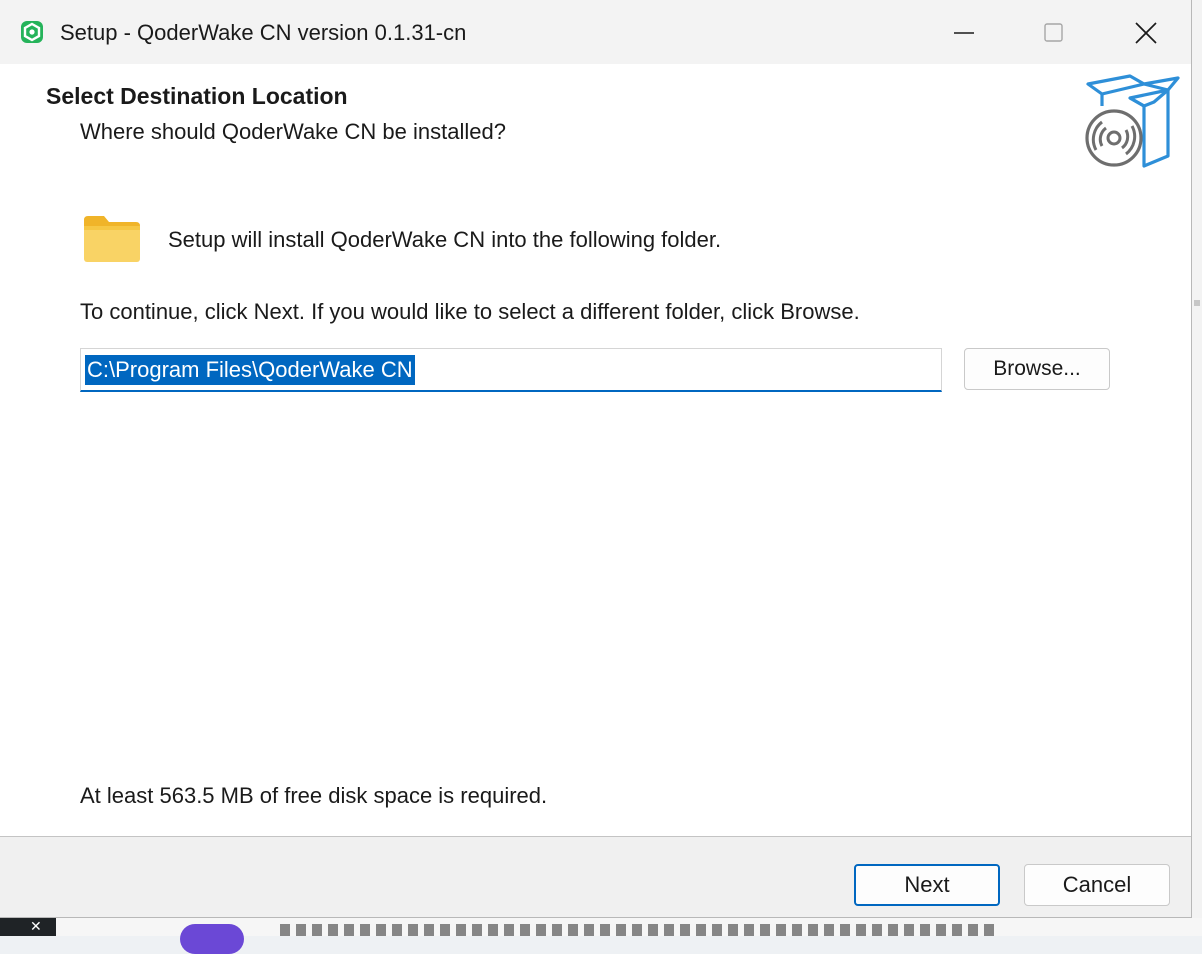 This screenshot has height=954, width=1202. What do you see at coordinates (36, 927) in the screenshot?
I see `background-close-glyph: ✕` at bounding box center [36, 927].